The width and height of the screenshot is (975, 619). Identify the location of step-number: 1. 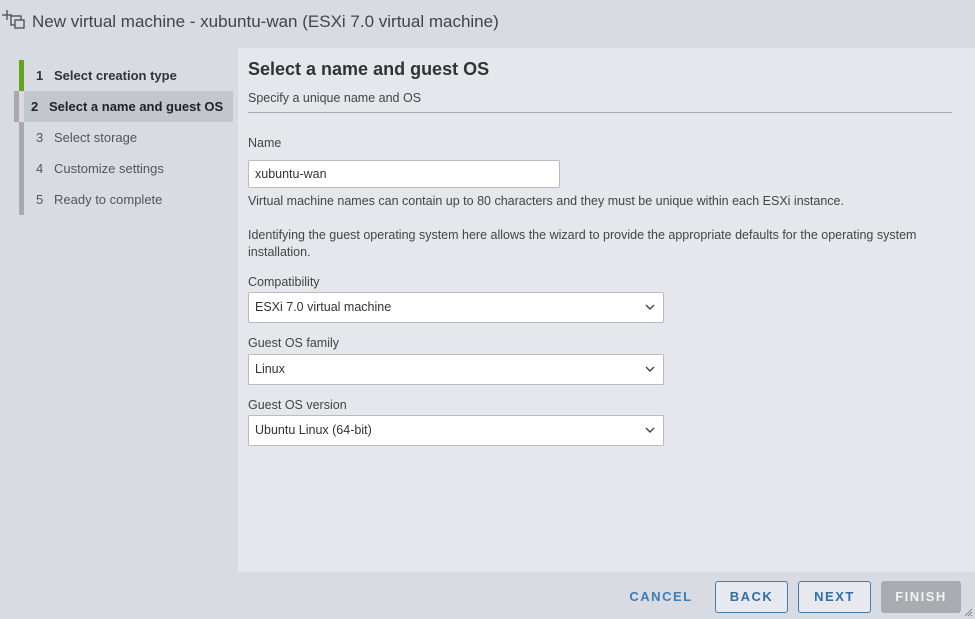
(40, 75).